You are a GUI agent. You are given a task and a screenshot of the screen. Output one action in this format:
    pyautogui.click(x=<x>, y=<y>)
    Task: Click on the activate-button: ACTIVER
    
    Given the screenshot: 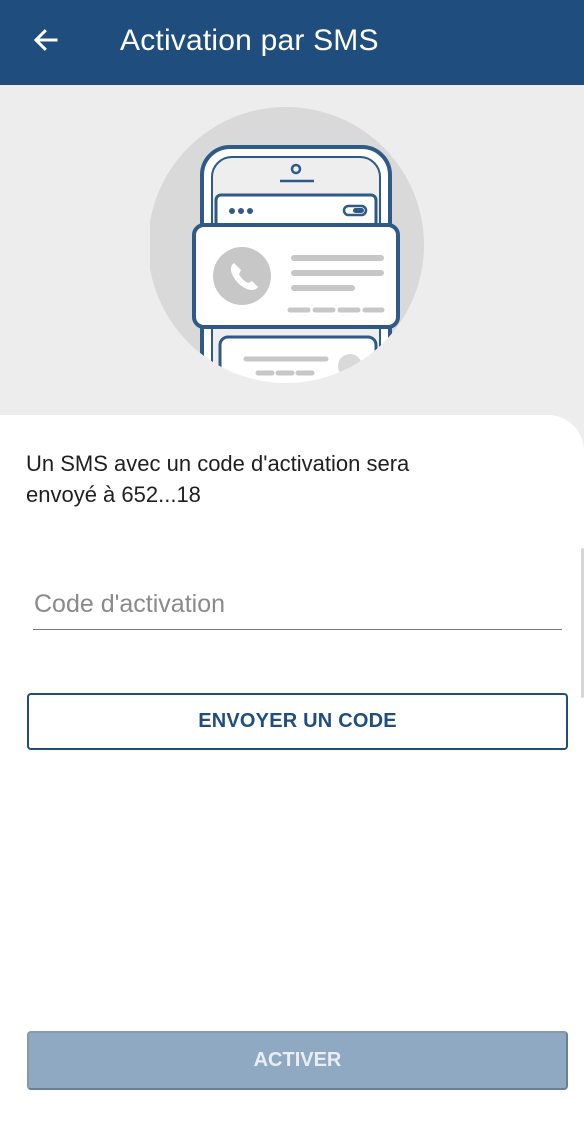 What is the action you would take?
    pyautogui.click(x=297, y=1060)
    